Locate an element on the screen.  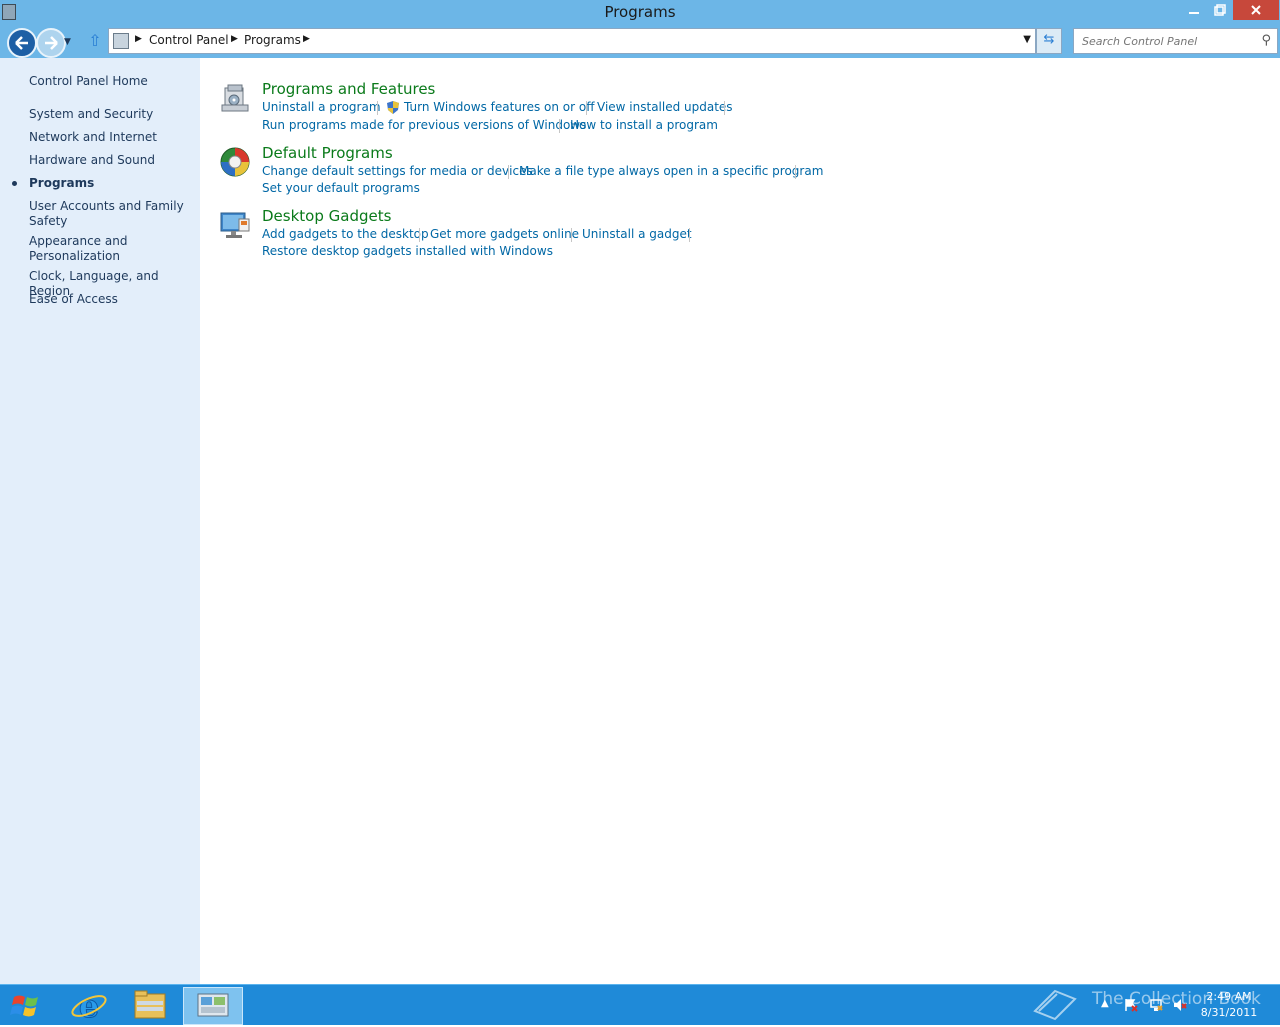
breadcrumb-control-panel: Control Panel is located at coordinates (189, 40).